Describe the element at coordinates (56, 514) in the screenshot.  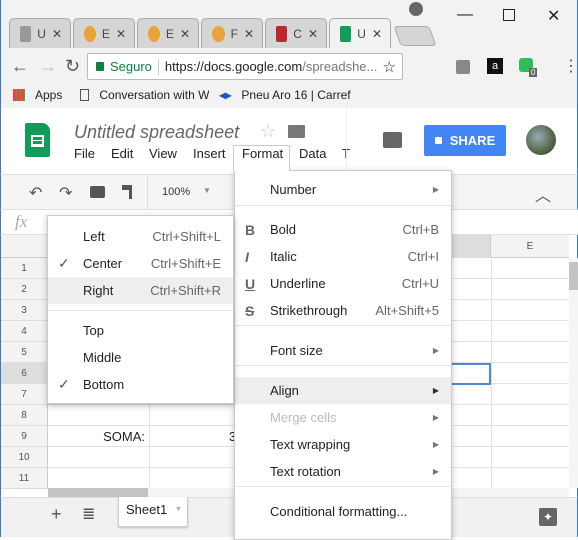
I see `add-sheet-icon: +` at that location.